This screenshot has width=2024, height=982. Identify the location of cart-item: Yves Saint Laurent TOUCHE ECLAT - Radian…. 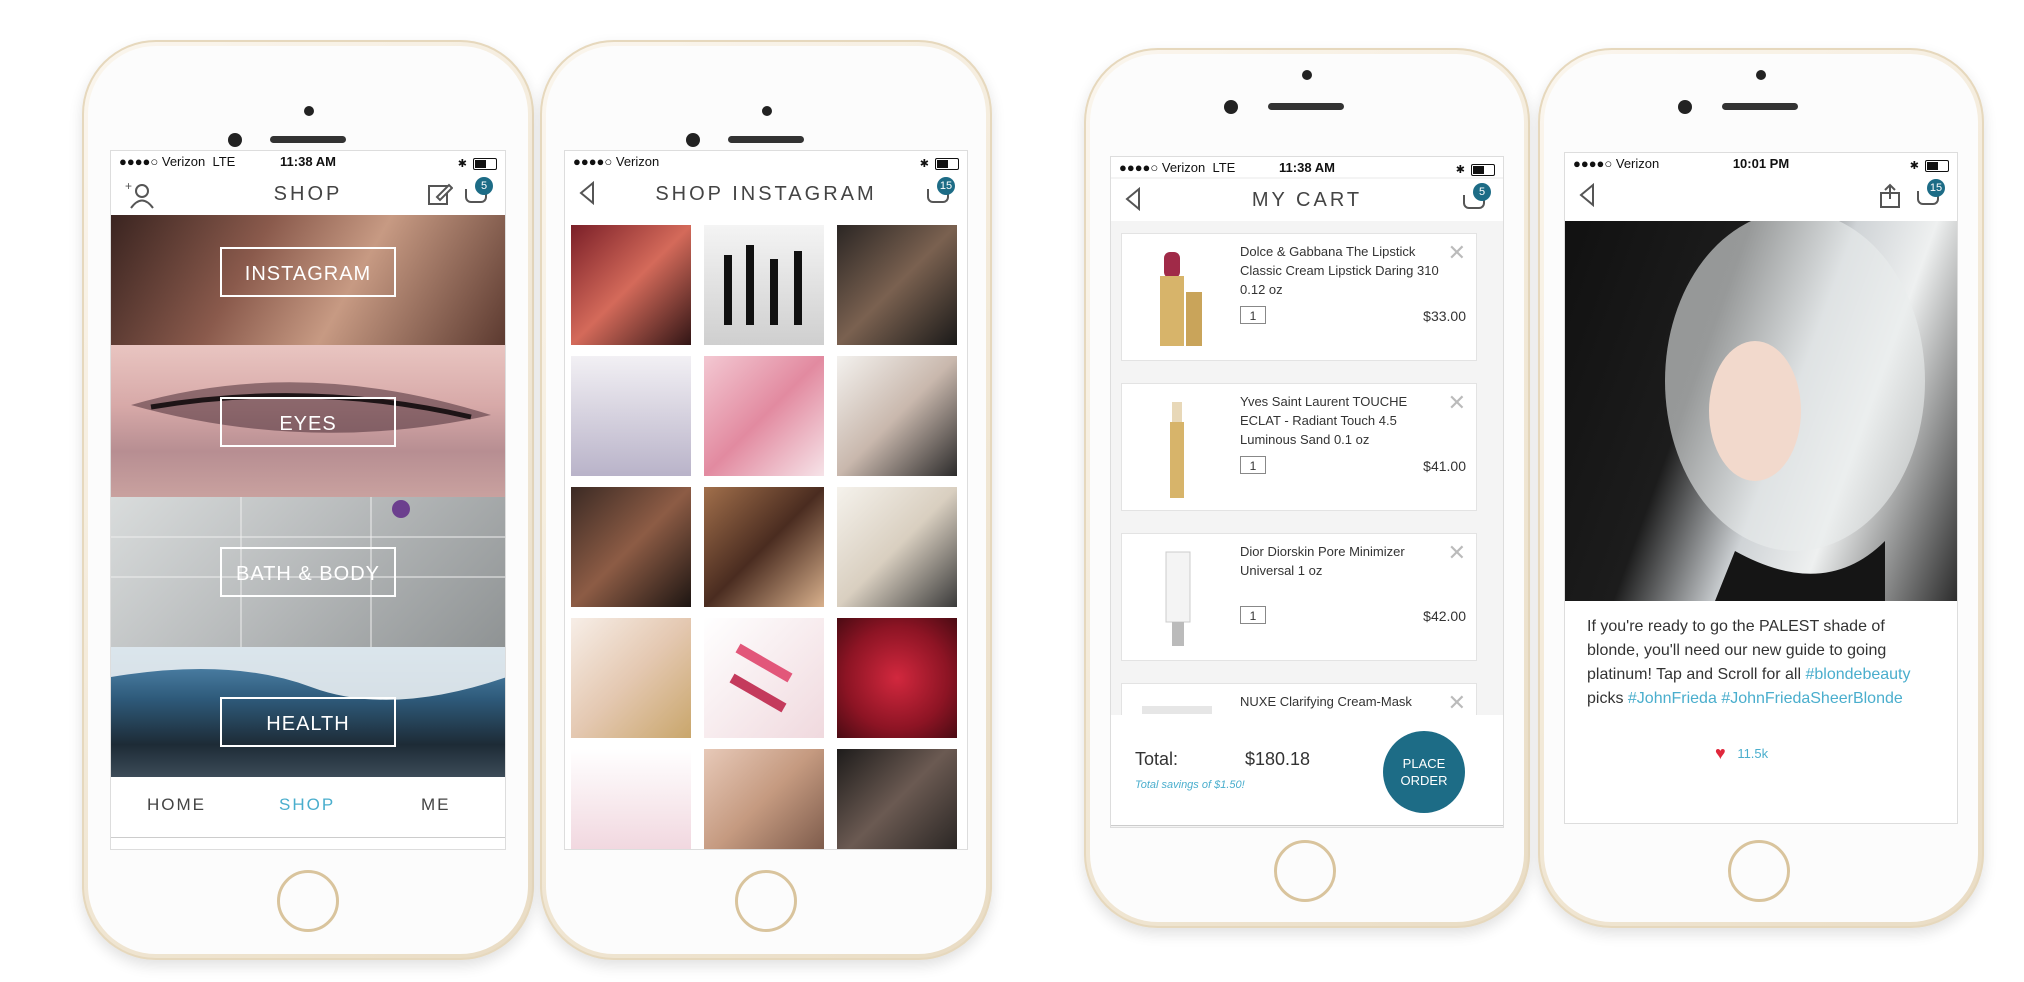
(1299, 447).